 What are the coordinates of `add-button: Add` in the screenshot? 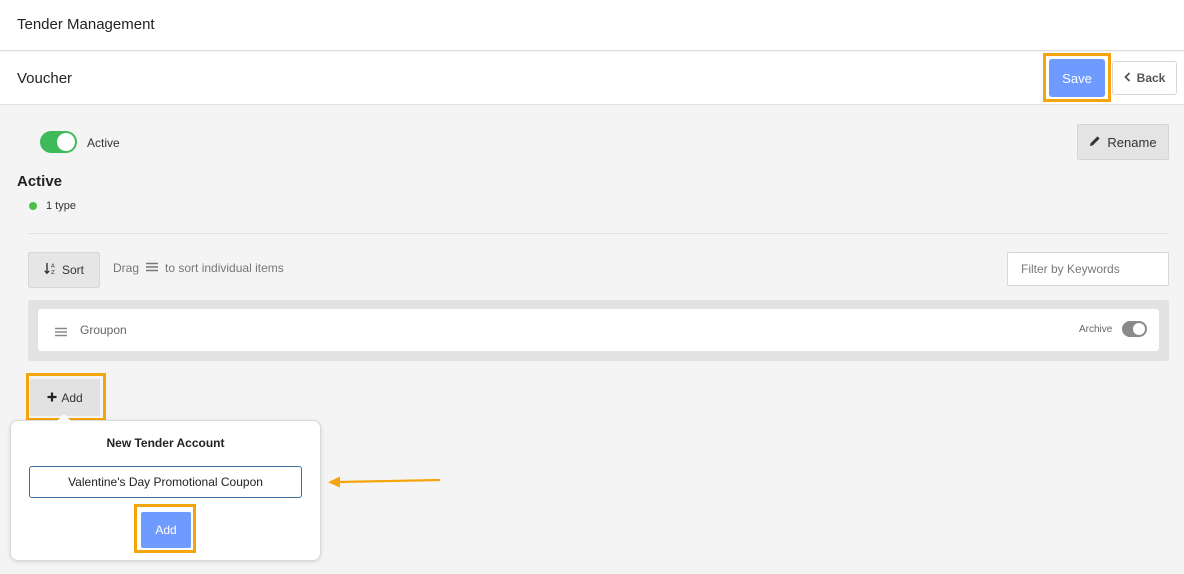 It's located at (65, 397).